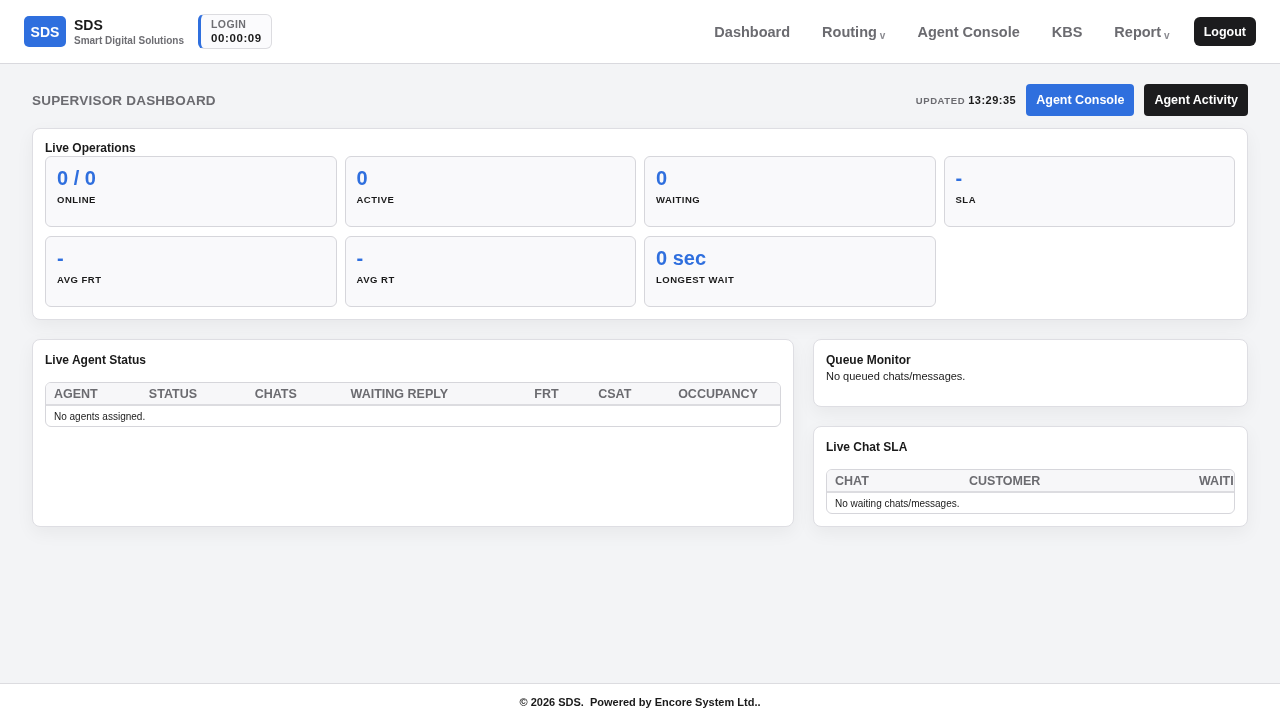 This screenshot has height=720, width=1280. I want to click on card-title: Live Agent Status, so click(96, 360).